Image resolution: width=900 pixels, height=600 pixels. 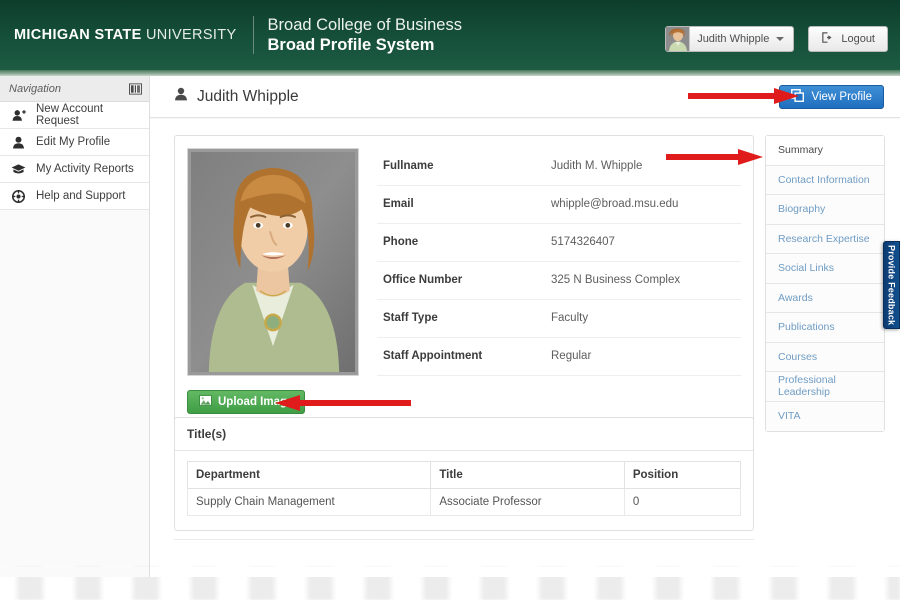 I want to click on sidebar-header: Navigation, so click(x=74, y=89).